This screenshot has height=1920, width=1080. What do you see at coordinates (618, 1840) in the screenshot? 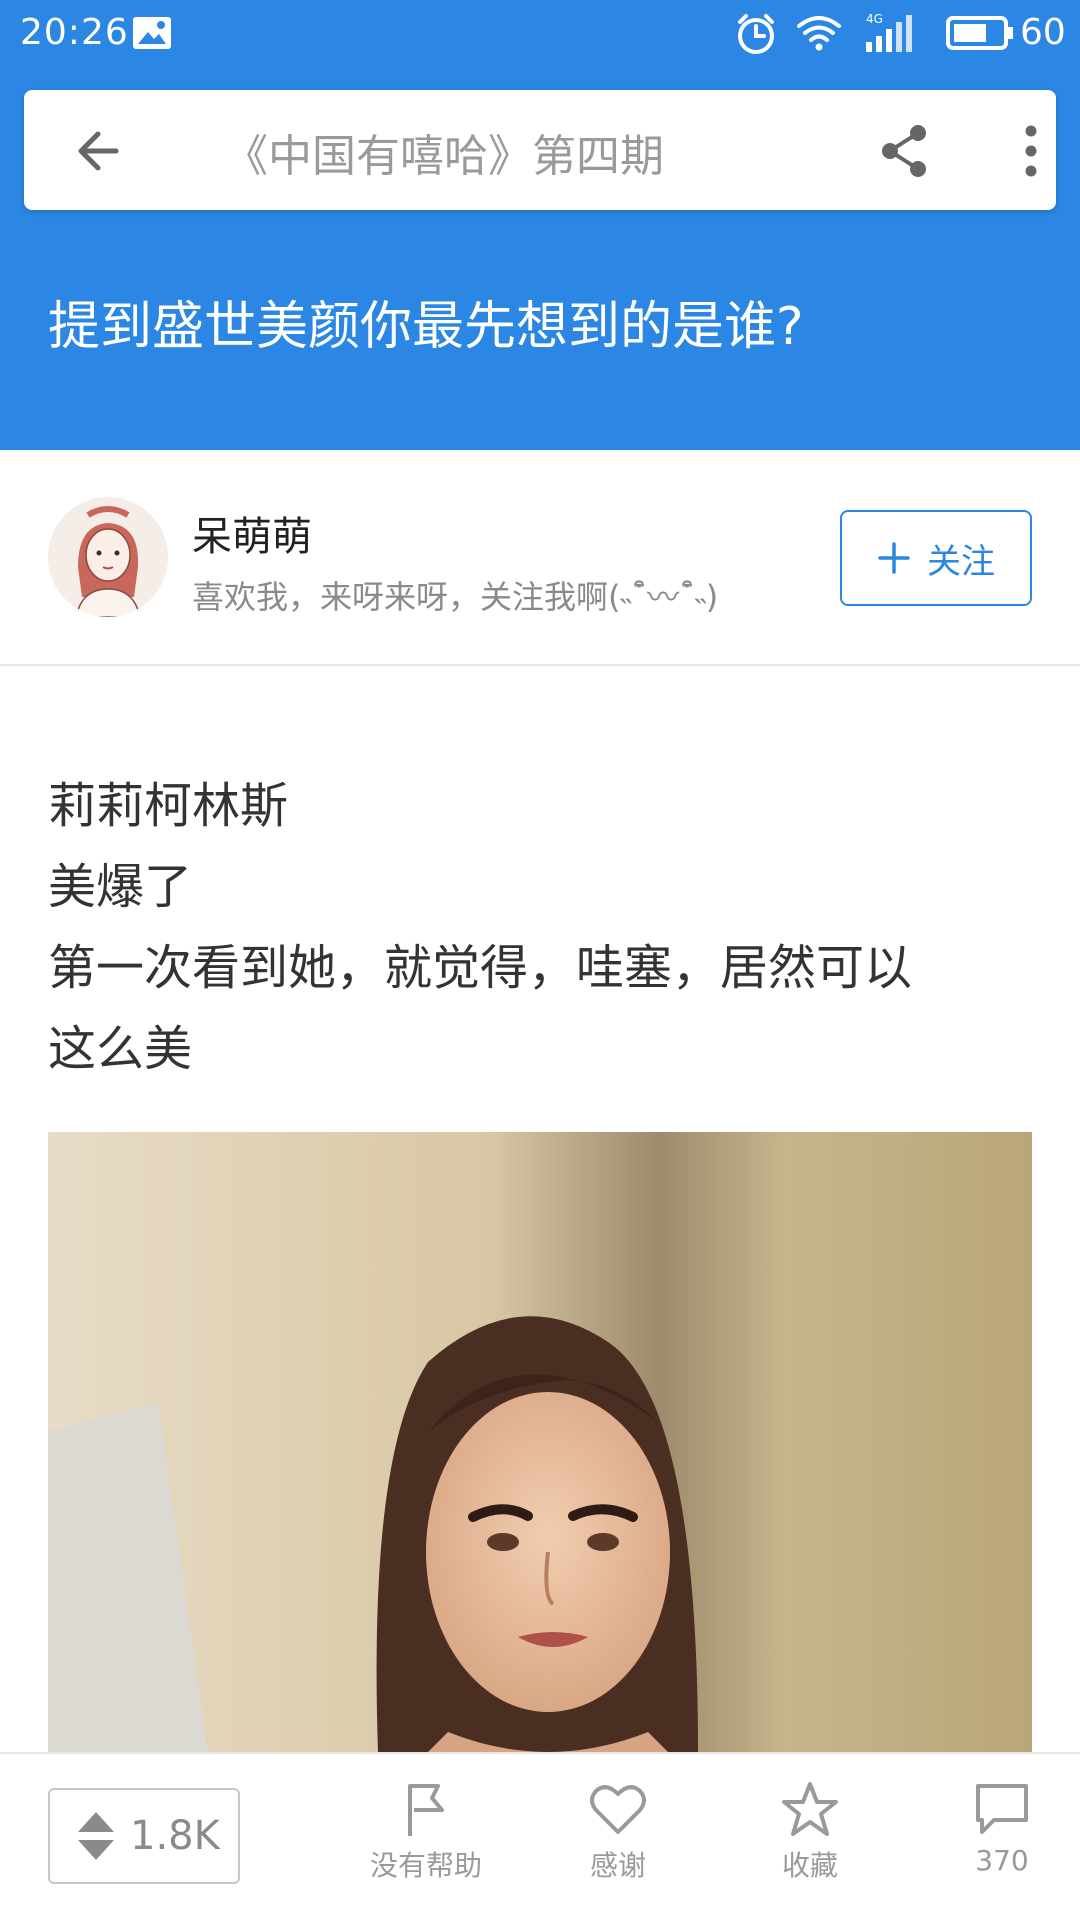
I see `thanks-button: 感谢` at bounding box center [618, 1840].